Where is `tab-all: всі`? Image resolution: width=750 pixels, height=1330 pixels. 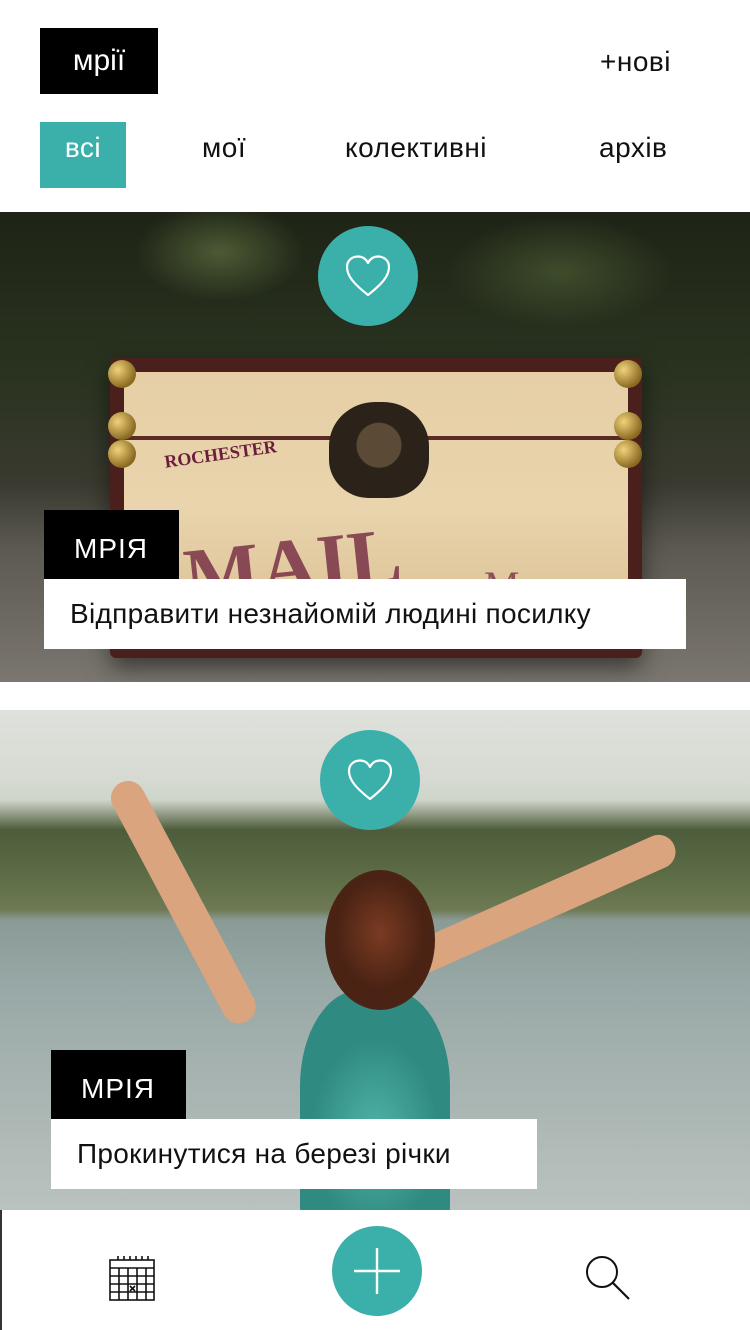 tab-all: всі is located at coordinates (83, 155).